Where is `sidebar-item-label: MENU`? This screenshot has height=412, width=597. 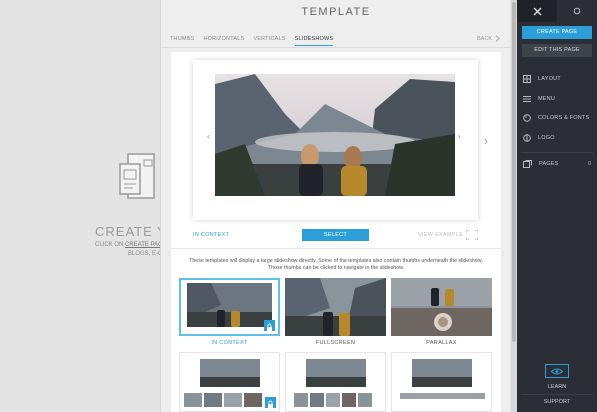
sidebar-item-label: MENU is located at coordinates (546, 99).